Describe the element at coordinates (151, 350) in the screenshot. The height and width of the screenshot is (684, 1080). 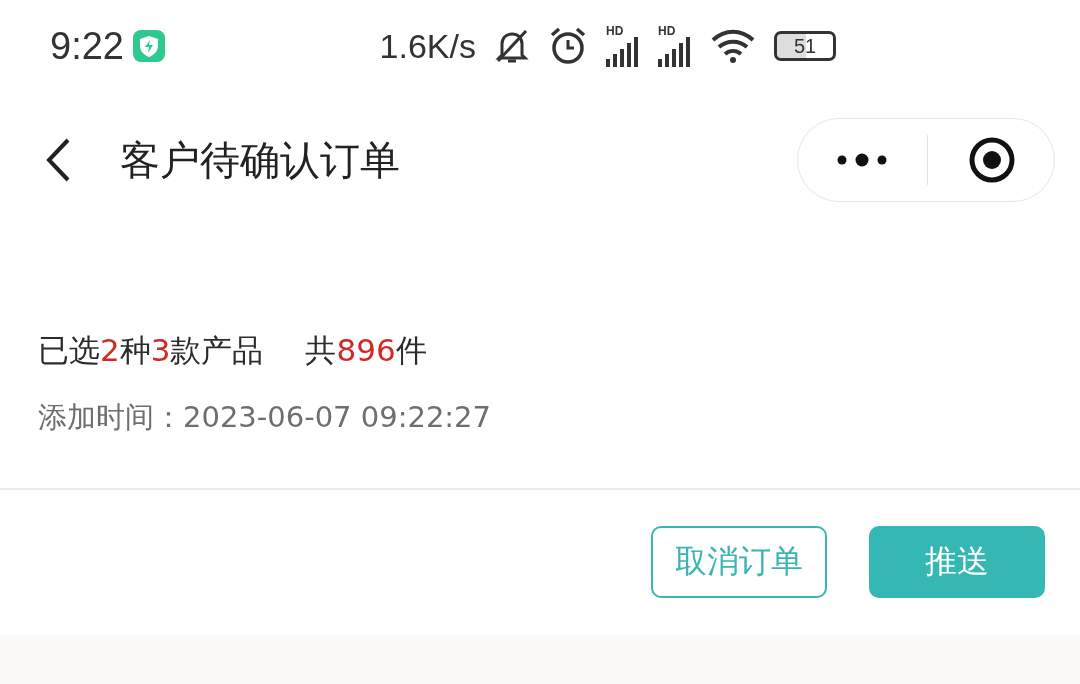
I see `product-summary: 已选2种3款产品` at that location.